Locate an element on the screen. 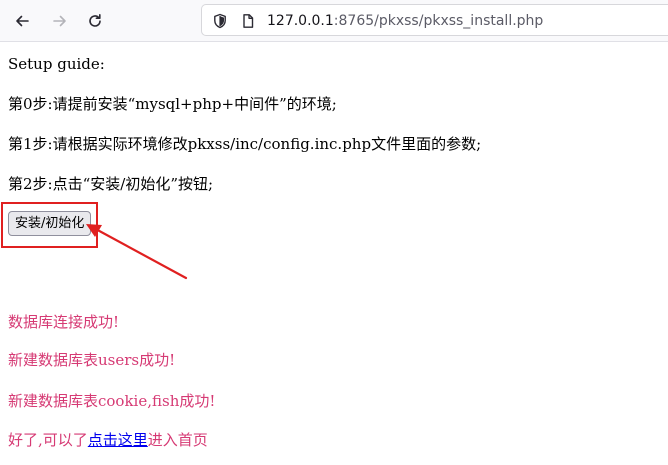 Image resolution: width=668 pixels, height=465 pixels. setup-guide-title: Setup guide: is located at coordinates (56, 64).